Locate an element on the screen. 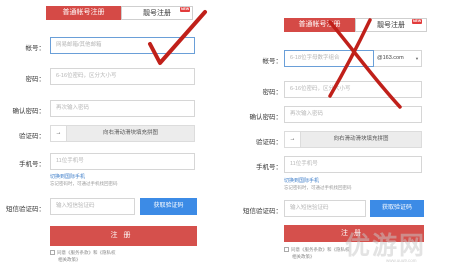 The image size is (450, 270). watermark-logo: 优游网 is located at coordinates (386, 246).